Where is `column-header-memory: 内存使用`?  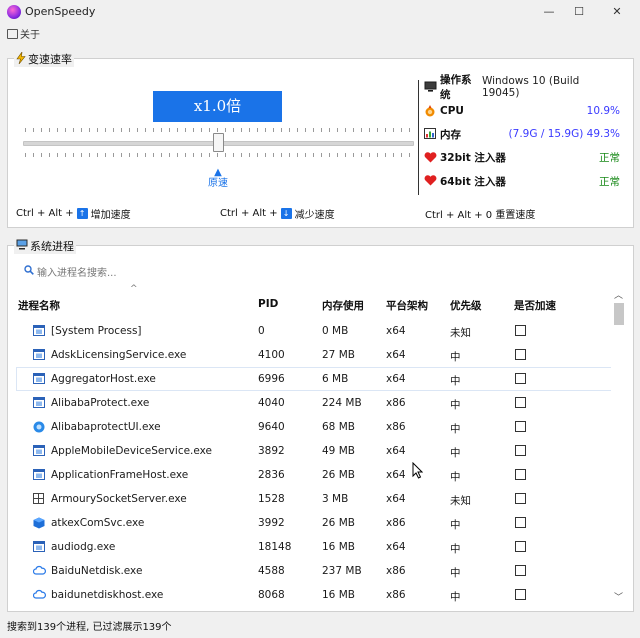
column-header-memory: 内存使用 is located at coordinates (343, 305).